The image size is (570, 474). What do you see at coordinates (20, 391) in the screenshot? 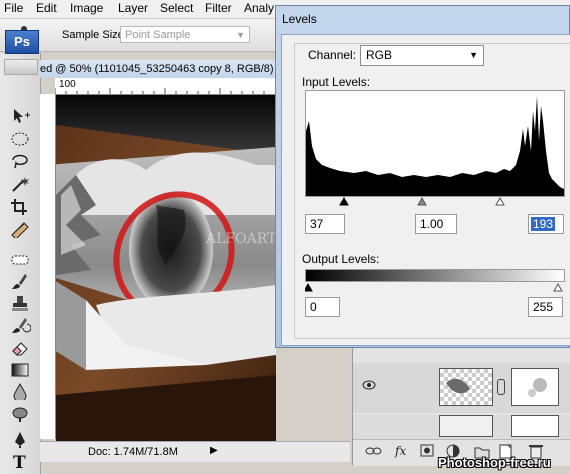
I see `blur-tool-icon` at bounding box center [20, 391].